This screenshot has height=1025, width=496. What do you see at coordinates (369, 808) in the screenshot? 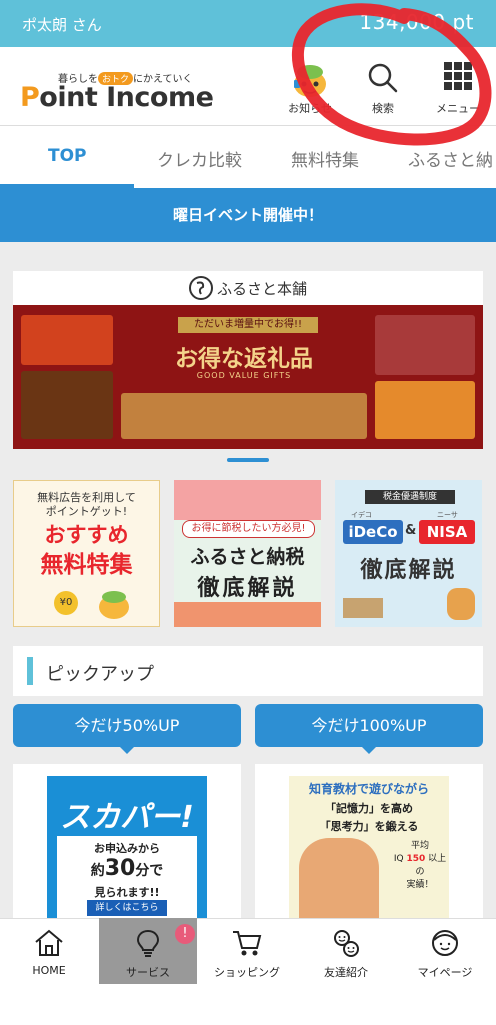
I see `edu-l2: 「記憶力」を高め` at bounding box center [369, 808].